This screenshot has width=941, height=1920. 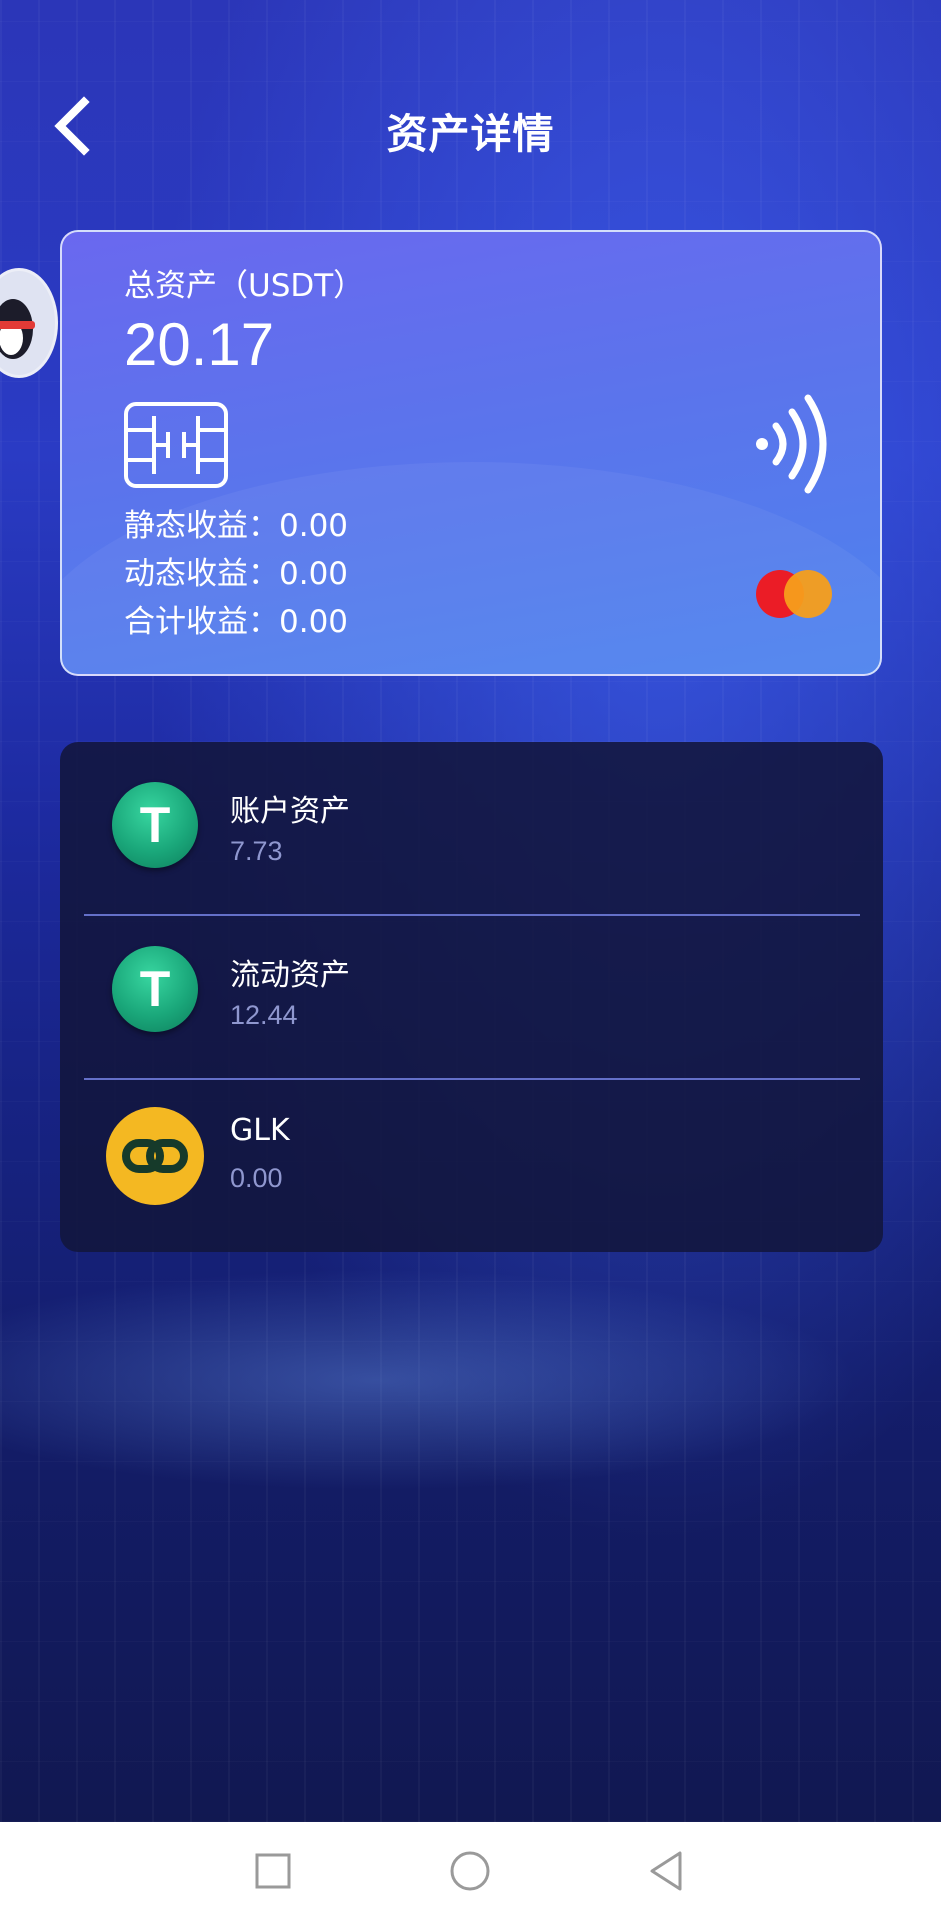 What do you see at coordinates (471, 987) in the screenshot?
I see `asset-item-liquid: T 流动资产 12.44` at bounding box center [471, 987].